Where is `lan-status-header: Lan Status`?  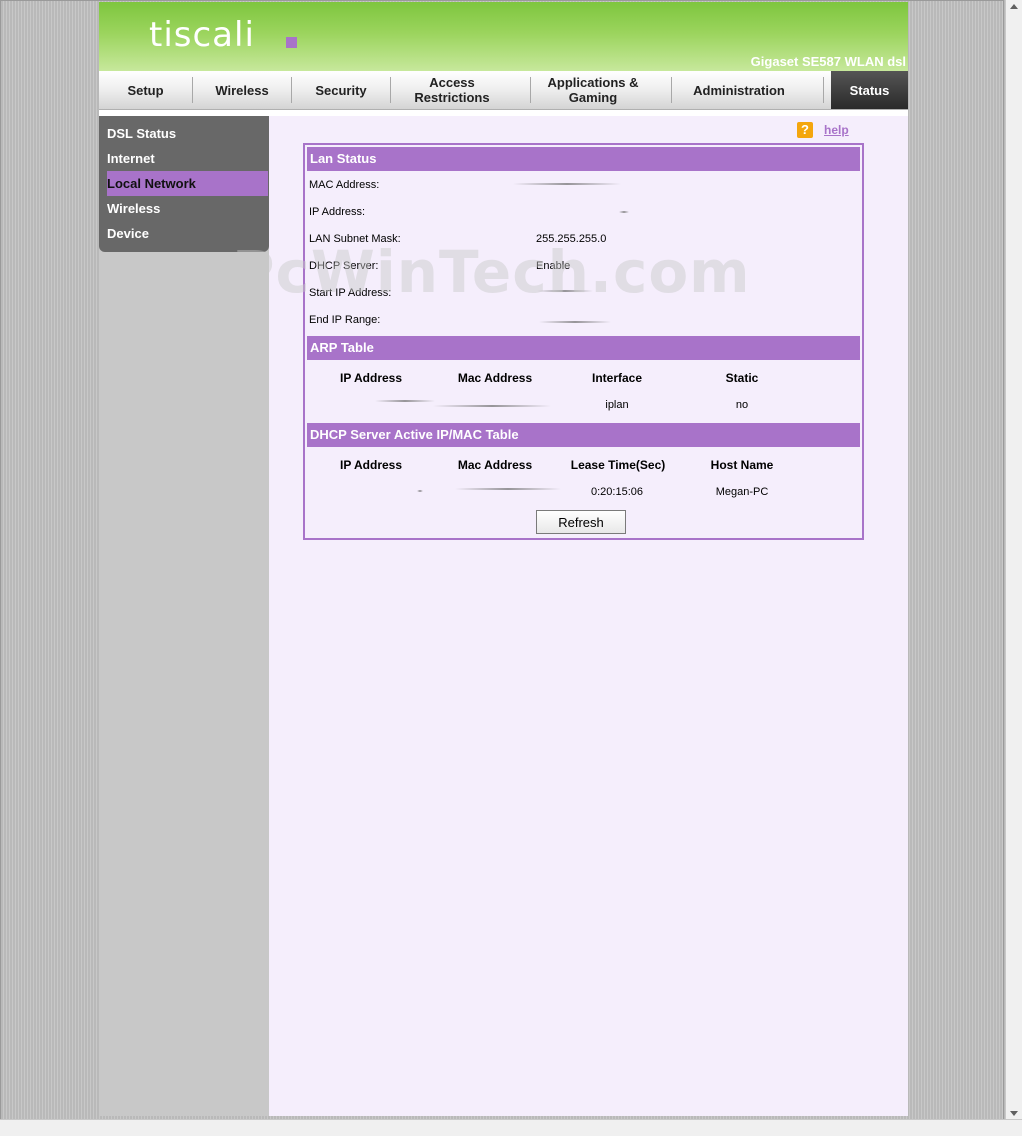
lan-status-header: Lan Status is located at coordinates (583, 159).